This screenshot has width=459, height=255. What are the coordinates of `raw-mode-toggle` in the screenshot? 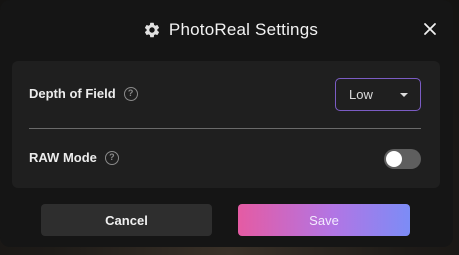 It's located at (402, 159).